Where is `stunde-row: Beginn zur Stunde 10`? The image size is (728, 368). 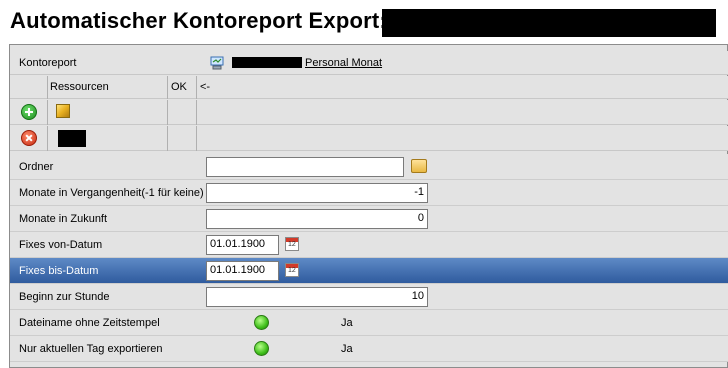
stunde-row: Beginn zur Stunde 10 is located at coordinates (369, 297).